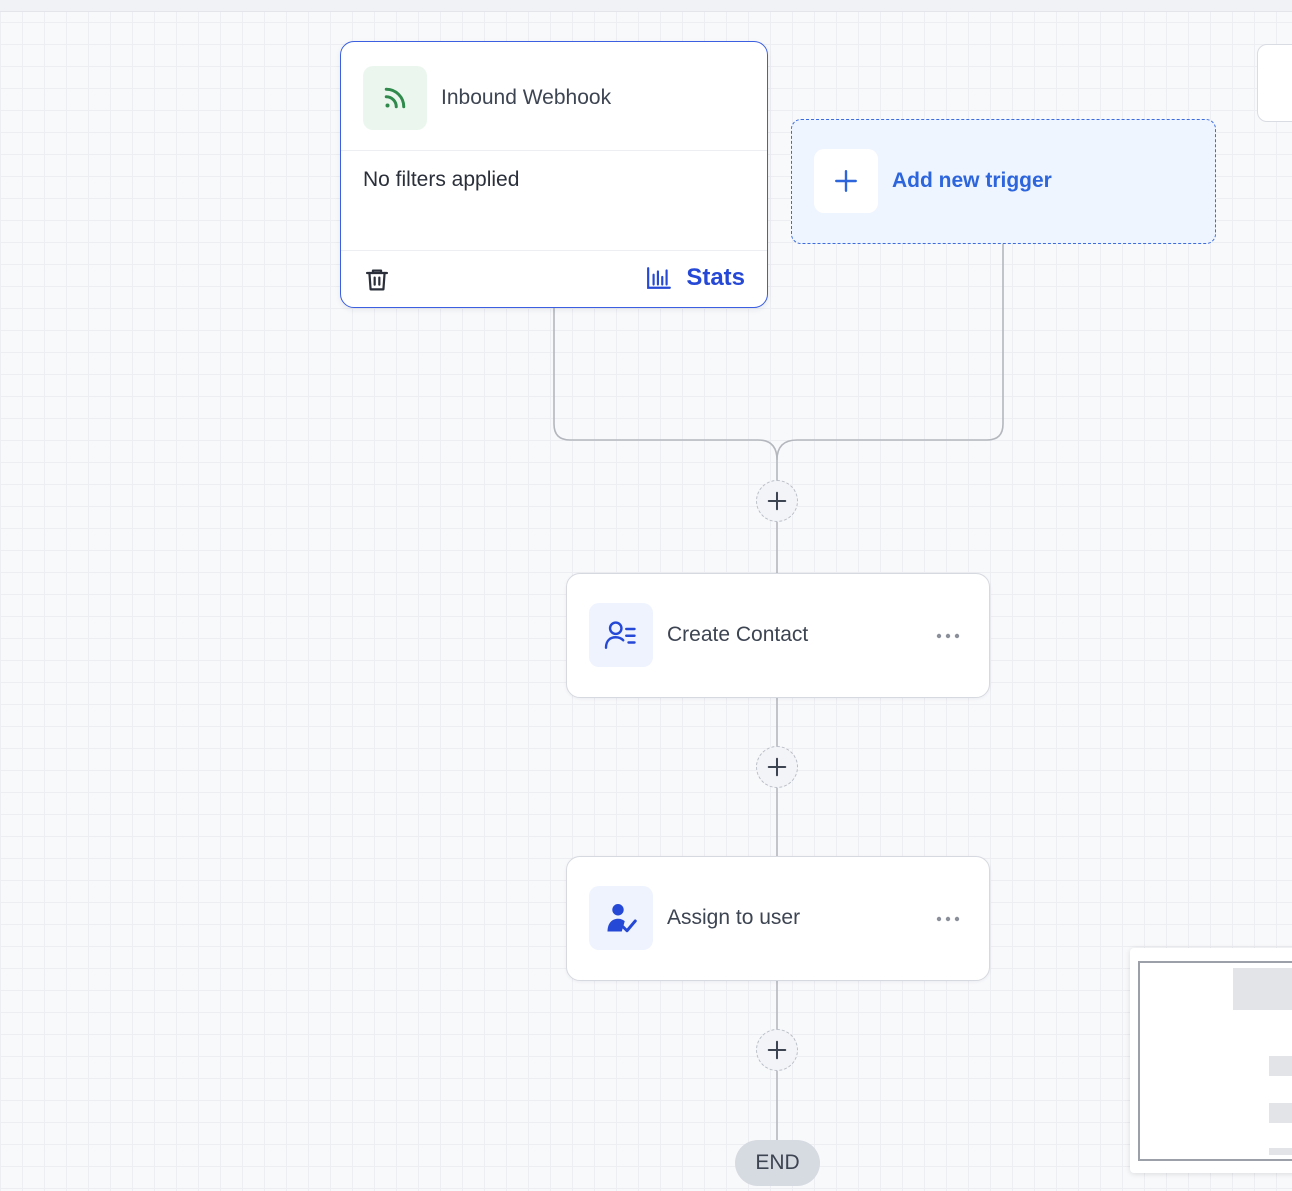 This screenshot has height=1191, width=1292. What do you see at coordinates (526, 97) in the screenshot?
I see `trigger-title: Inbound Webhook` at bounding box center [526, 97].